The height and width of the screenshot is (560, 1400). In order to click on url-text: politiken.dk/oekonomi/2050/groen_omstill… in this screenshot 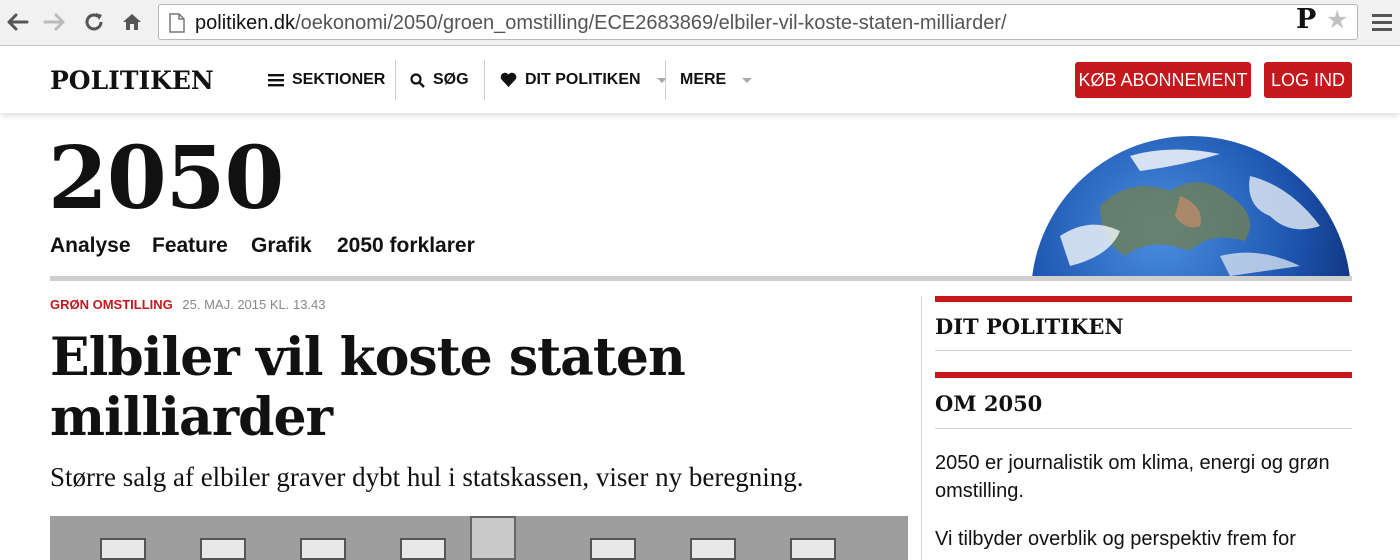, I will do `click(601, 23)`.